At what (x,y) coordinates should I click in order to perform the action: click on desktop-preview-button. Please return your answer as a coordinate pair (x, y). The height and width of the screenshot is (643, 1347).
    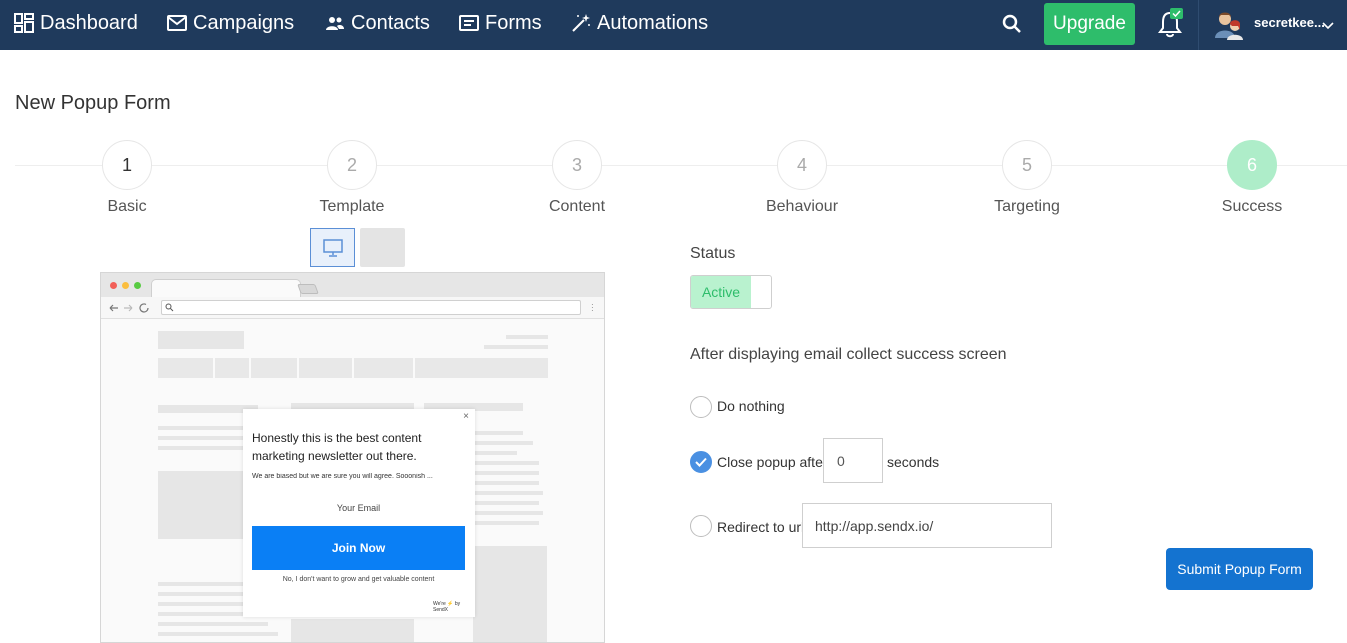
    Looking at the image, I should click on (332, 247).